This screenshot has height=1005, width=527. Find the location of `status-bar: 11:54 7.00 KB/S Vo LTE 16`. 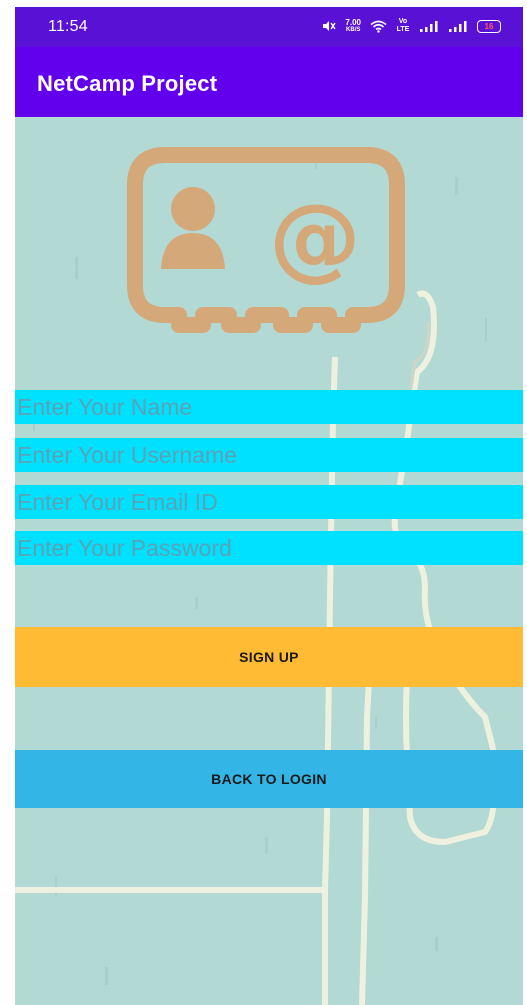

status-bar: 11:54 7.00 KB/S Vo LTE 16 is located at coordinates (269, 27).